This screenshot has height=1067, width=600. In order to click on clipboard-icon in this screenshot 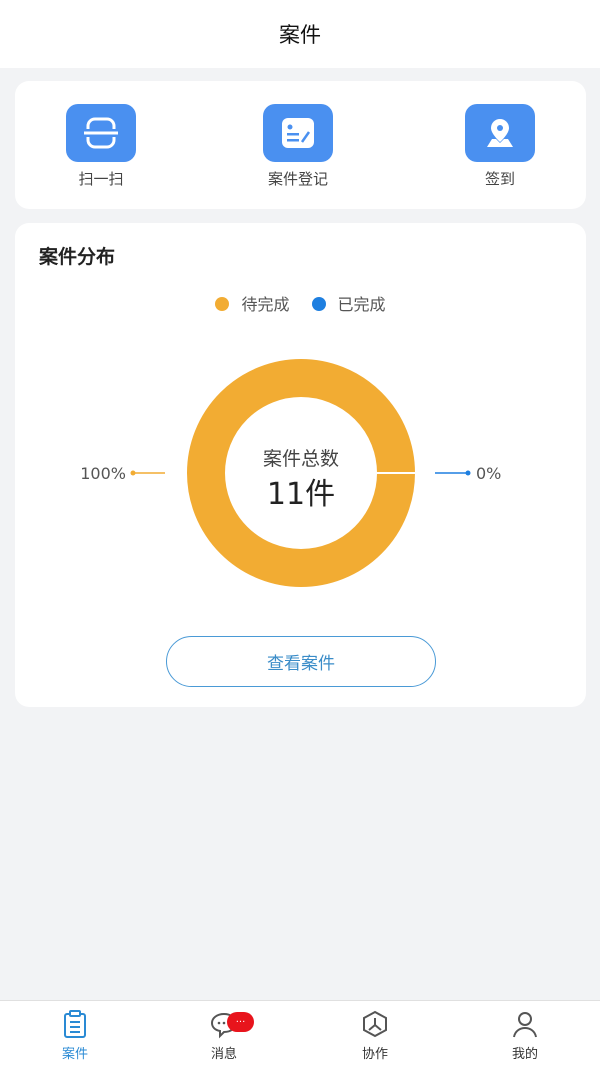, I will do `click(75, 1024)`.